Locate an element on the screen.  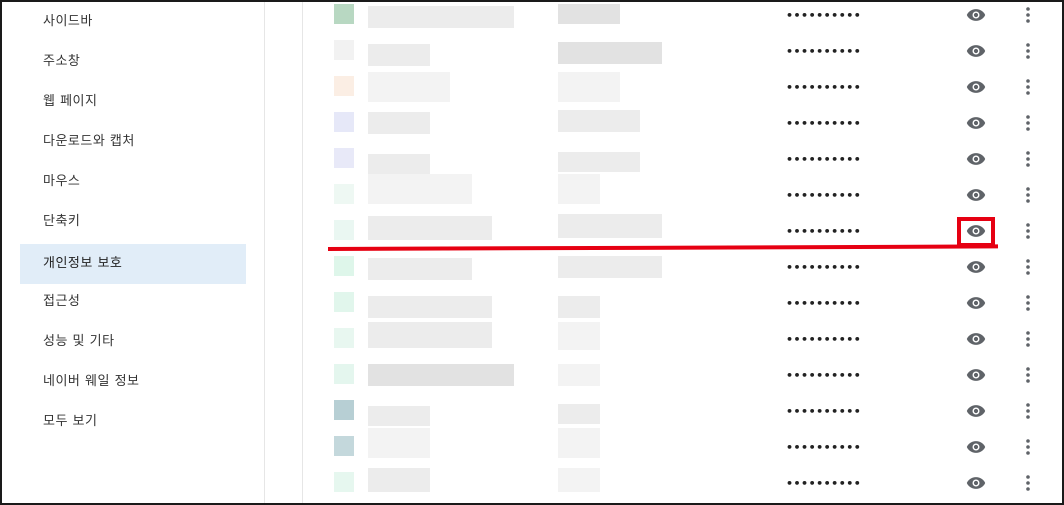
sidebar-item-downloads-capture: 다운로드와 캡처 is located at coordinates (133, 142).